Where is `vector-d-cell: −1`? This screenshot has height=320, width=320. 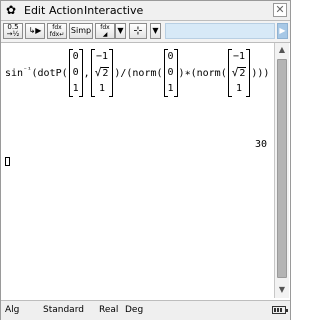 vector-d-cell: −1 is located at coordinates (239, 56).